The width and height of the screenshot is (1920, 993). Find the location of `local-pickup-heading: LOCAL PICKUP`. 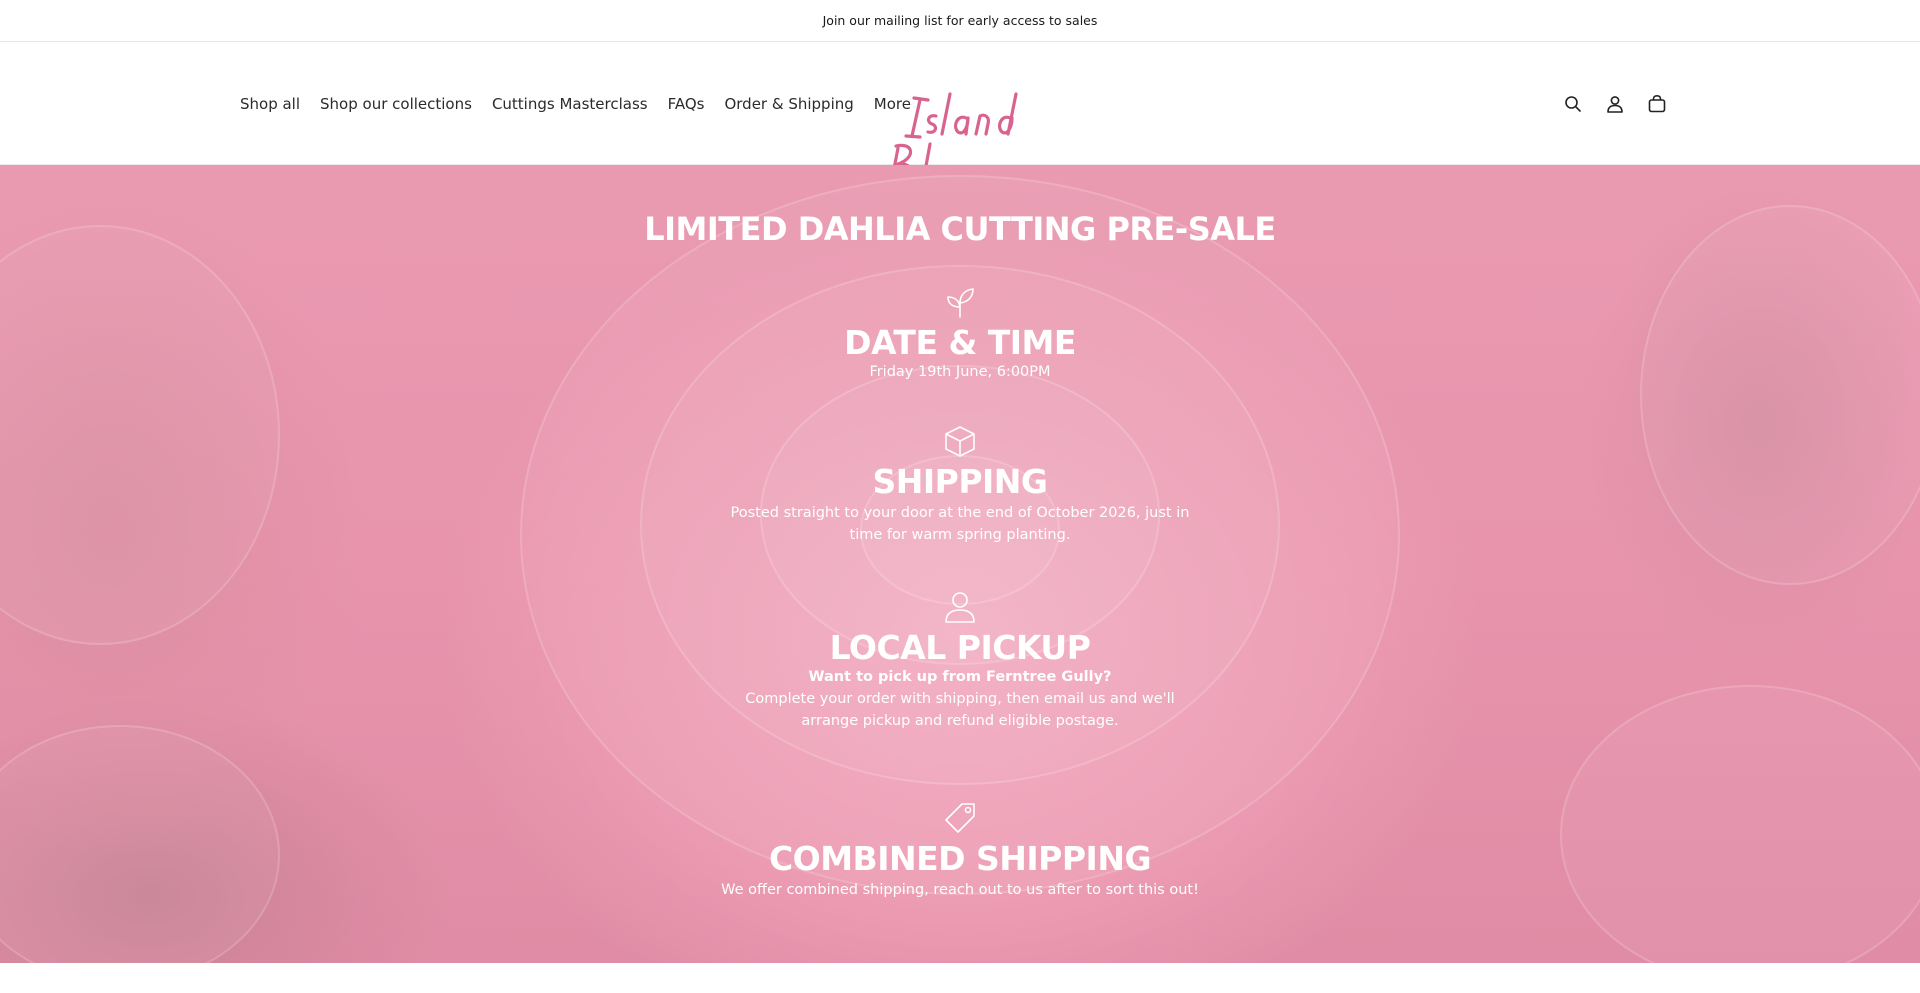

local-pickup-heading: LOCAL PICKUP is located at coordinates (960, 647).